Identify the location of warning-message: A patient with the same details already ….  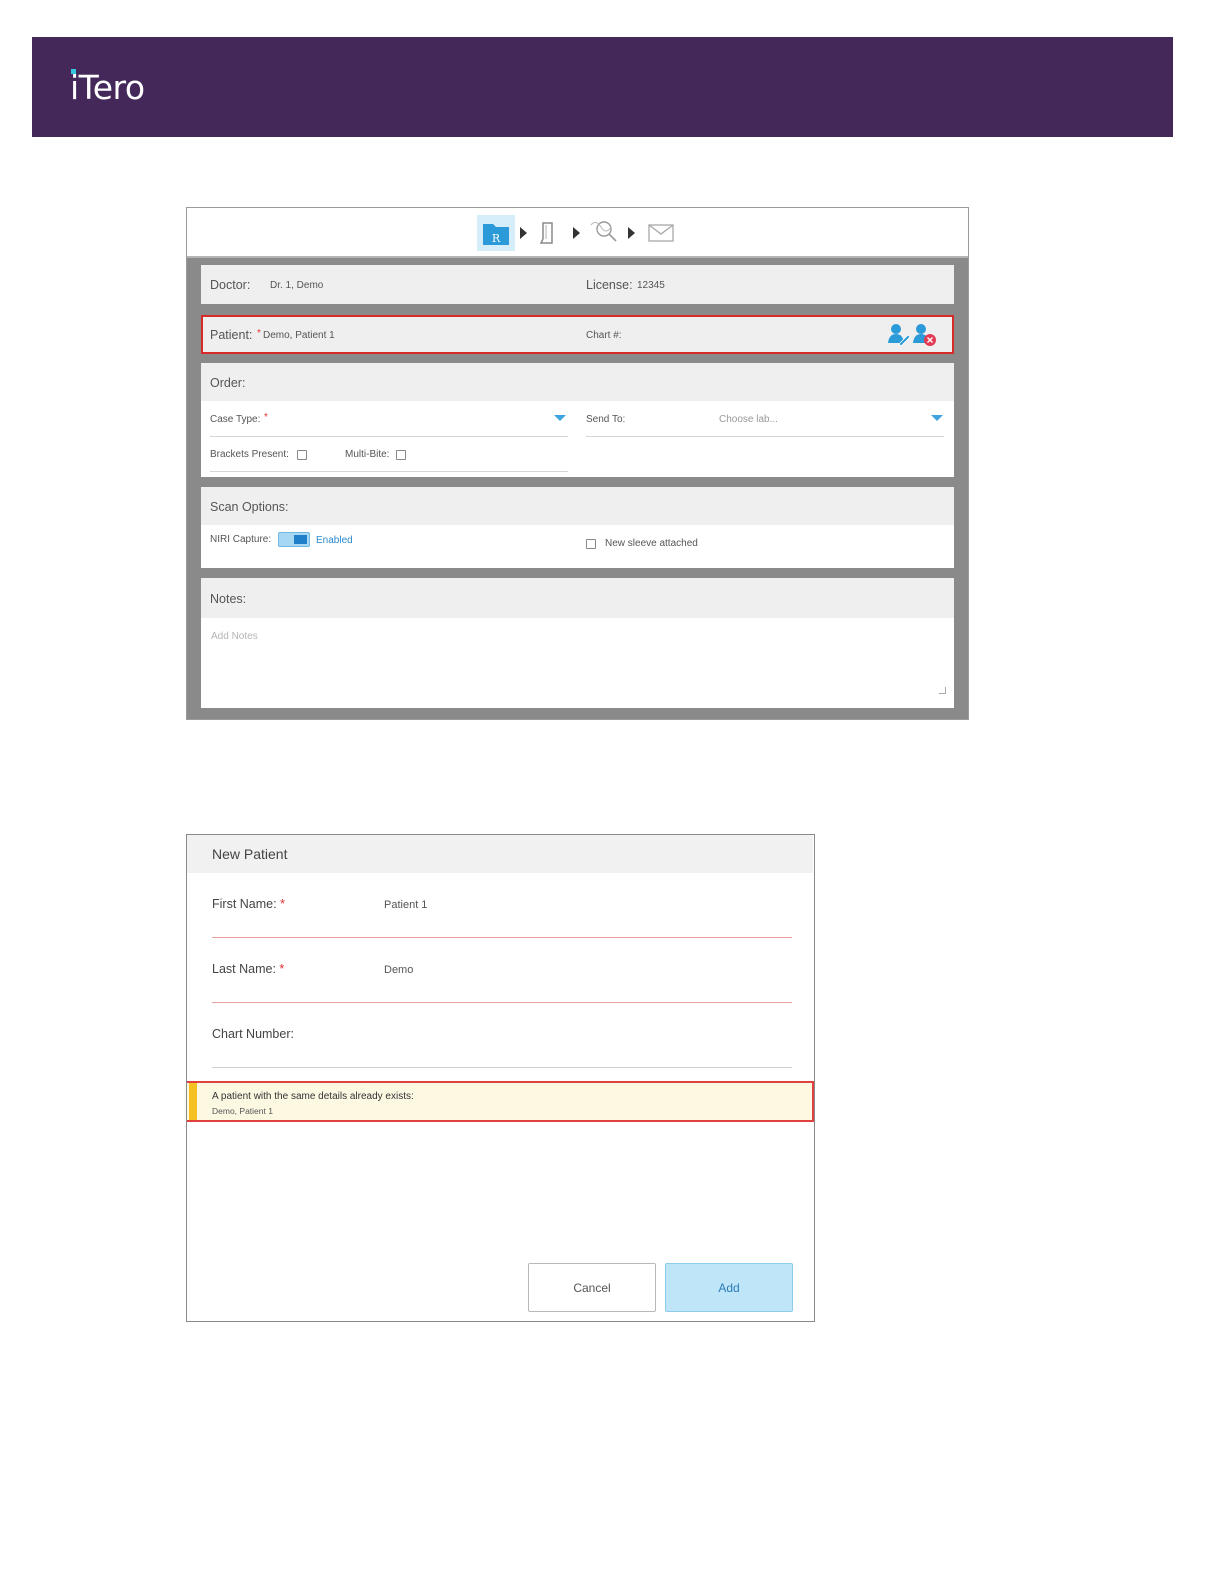
(313, 1096).